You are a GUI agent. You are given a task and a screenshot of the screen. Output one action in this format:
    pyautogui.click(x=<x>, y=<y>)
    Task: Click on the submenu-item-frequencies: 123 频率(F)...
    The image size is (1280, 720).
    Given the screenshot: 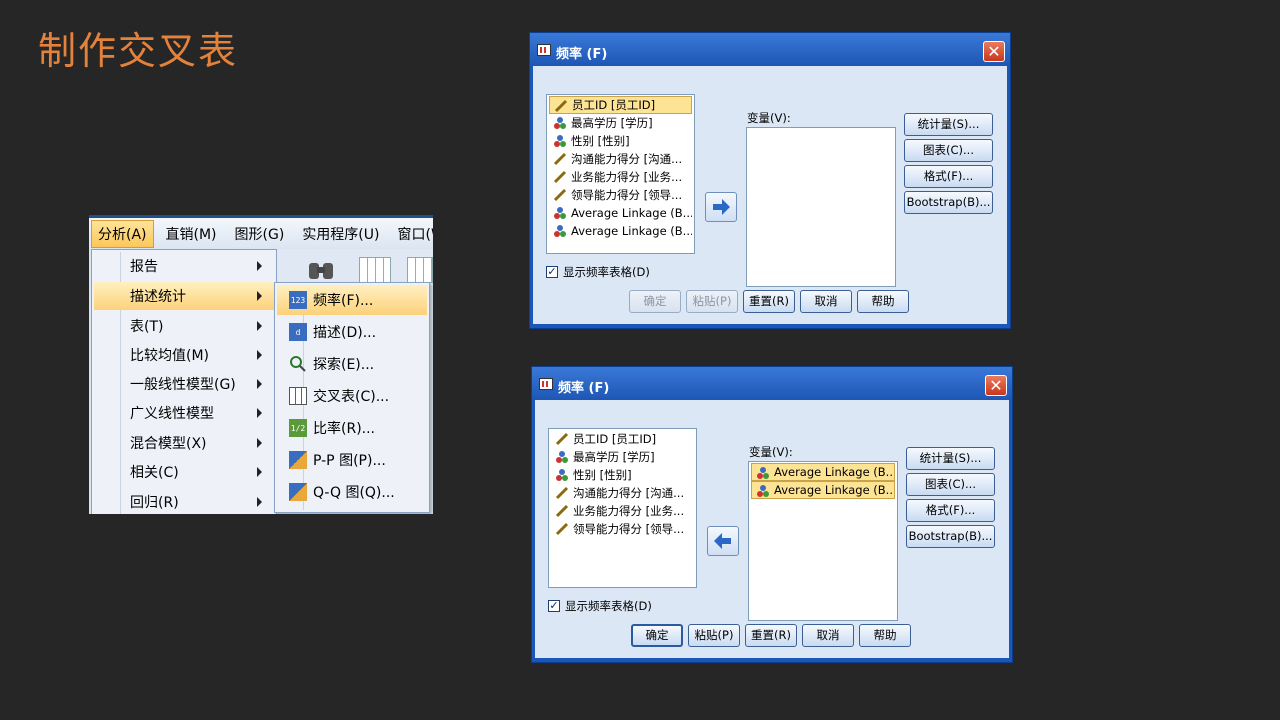 What is the action you would take?
    pyautogui.click(x=352, y=300)
    